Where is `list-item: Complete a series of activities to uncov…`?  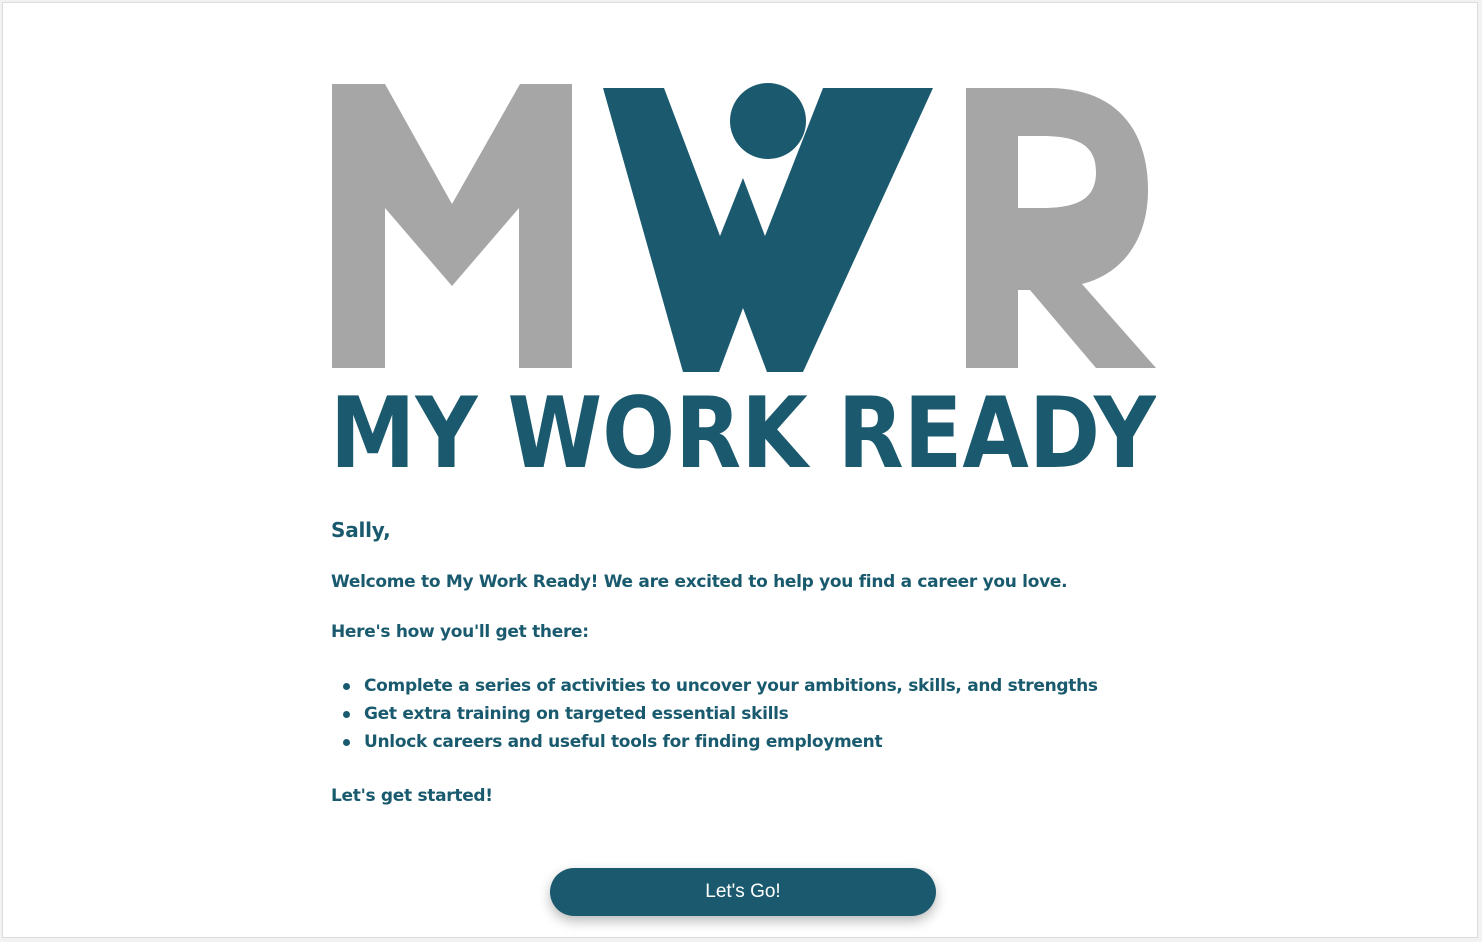
list-item: Complete a series of activities to uncov… is located at coordinates (741, 686).